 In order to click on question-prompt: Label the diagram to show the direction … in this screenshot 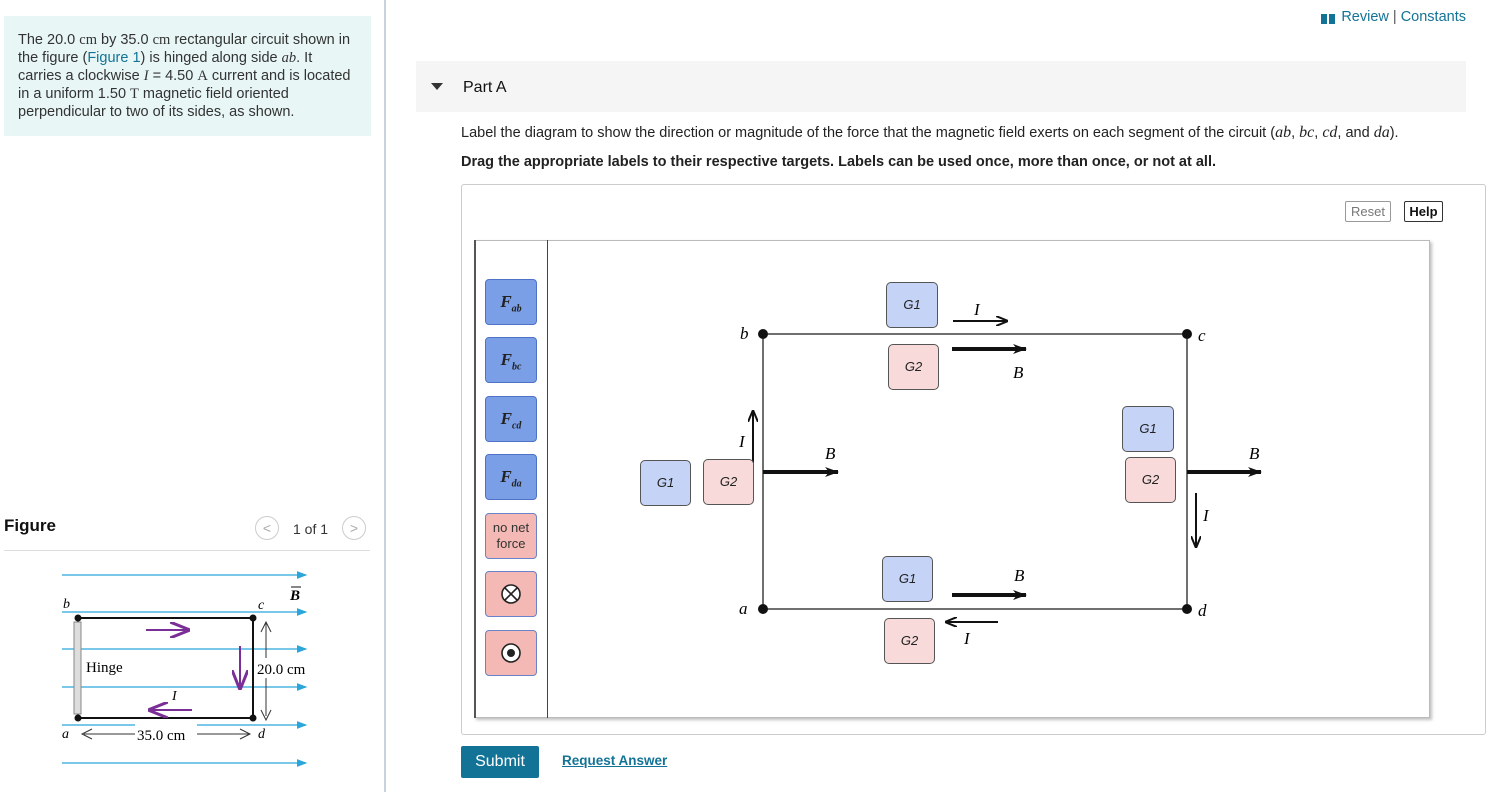, I will do `click(930, 132)`.